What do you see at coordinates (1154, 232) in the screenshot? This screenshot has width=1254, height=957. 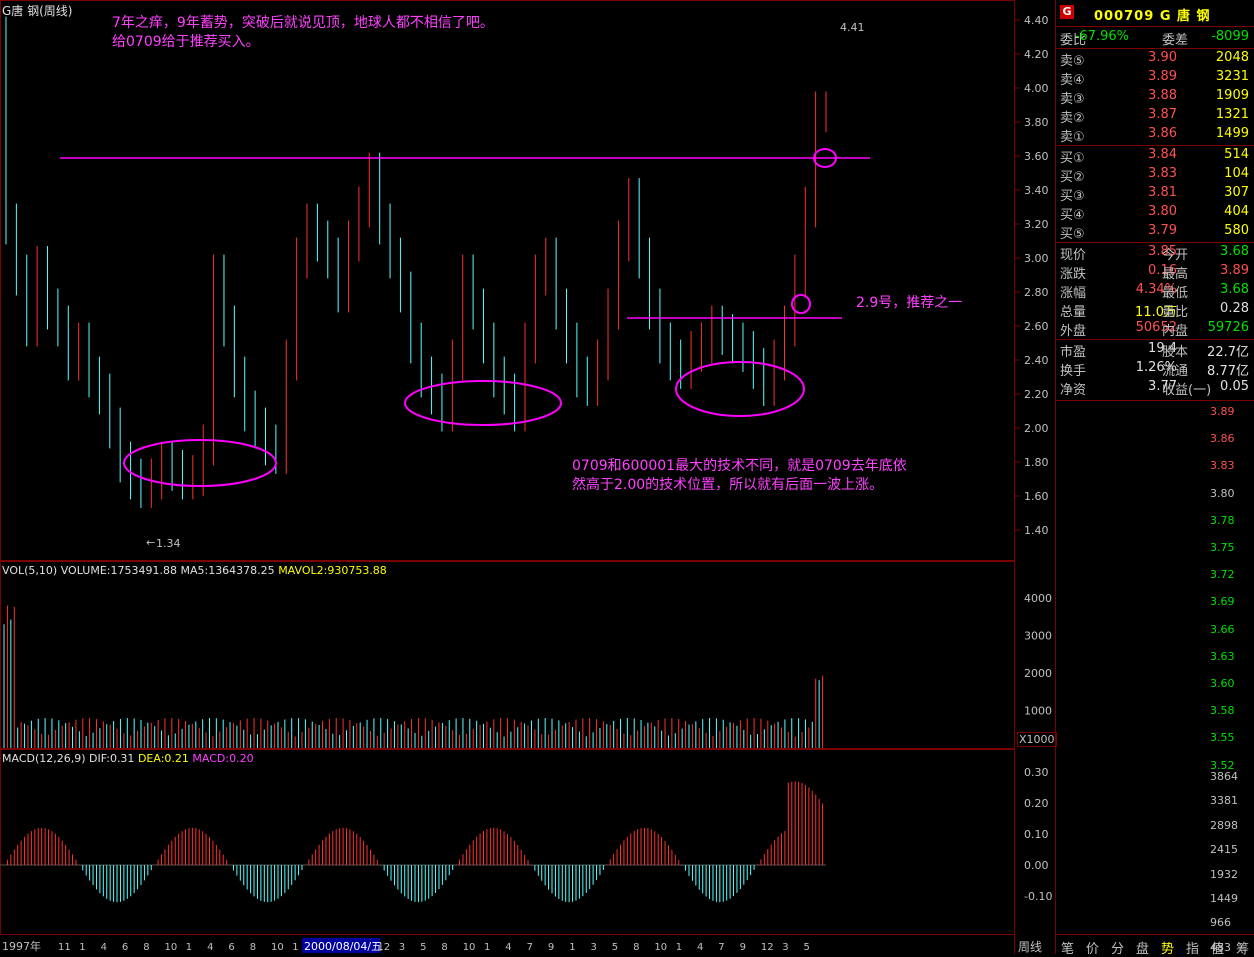 I see `buy-level-5: 买⑤ 3.79 580` at bounding box center [1154, 232].